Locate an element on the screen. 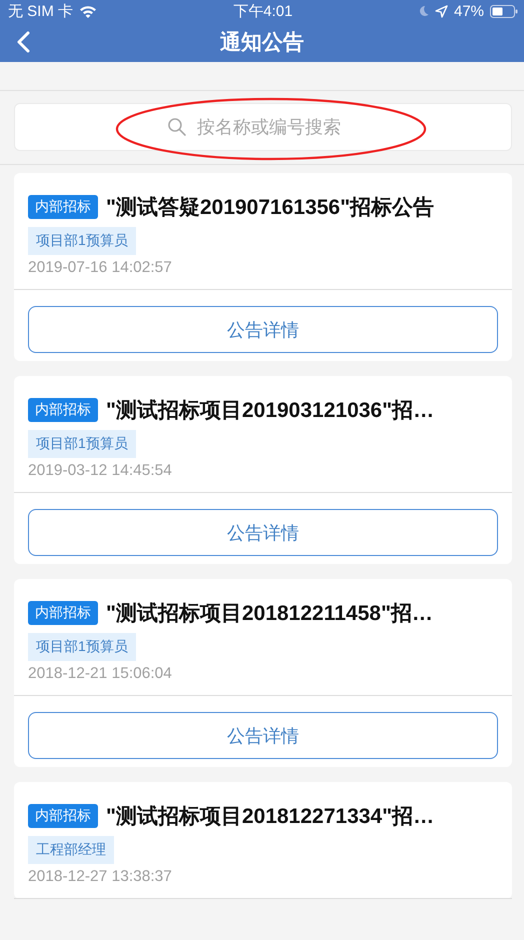 The image size is (524, 940). search-icon is located at coordinates (177, 127).